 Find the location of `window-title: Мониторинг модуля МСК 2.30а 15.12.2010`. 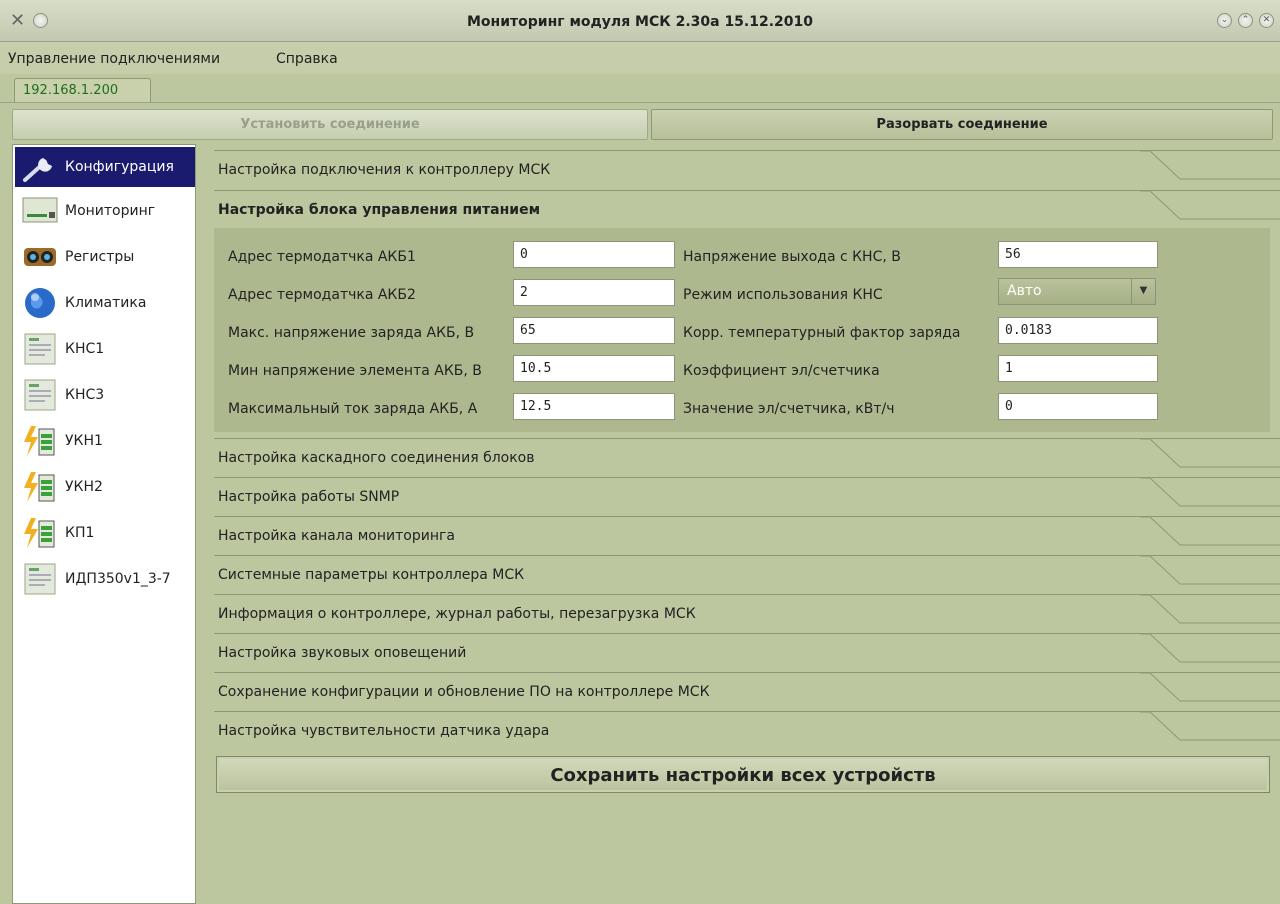

window-title: Мониторинг модуля МСК 2.30а 15.12.2010 is located at coordinates (640, 22).